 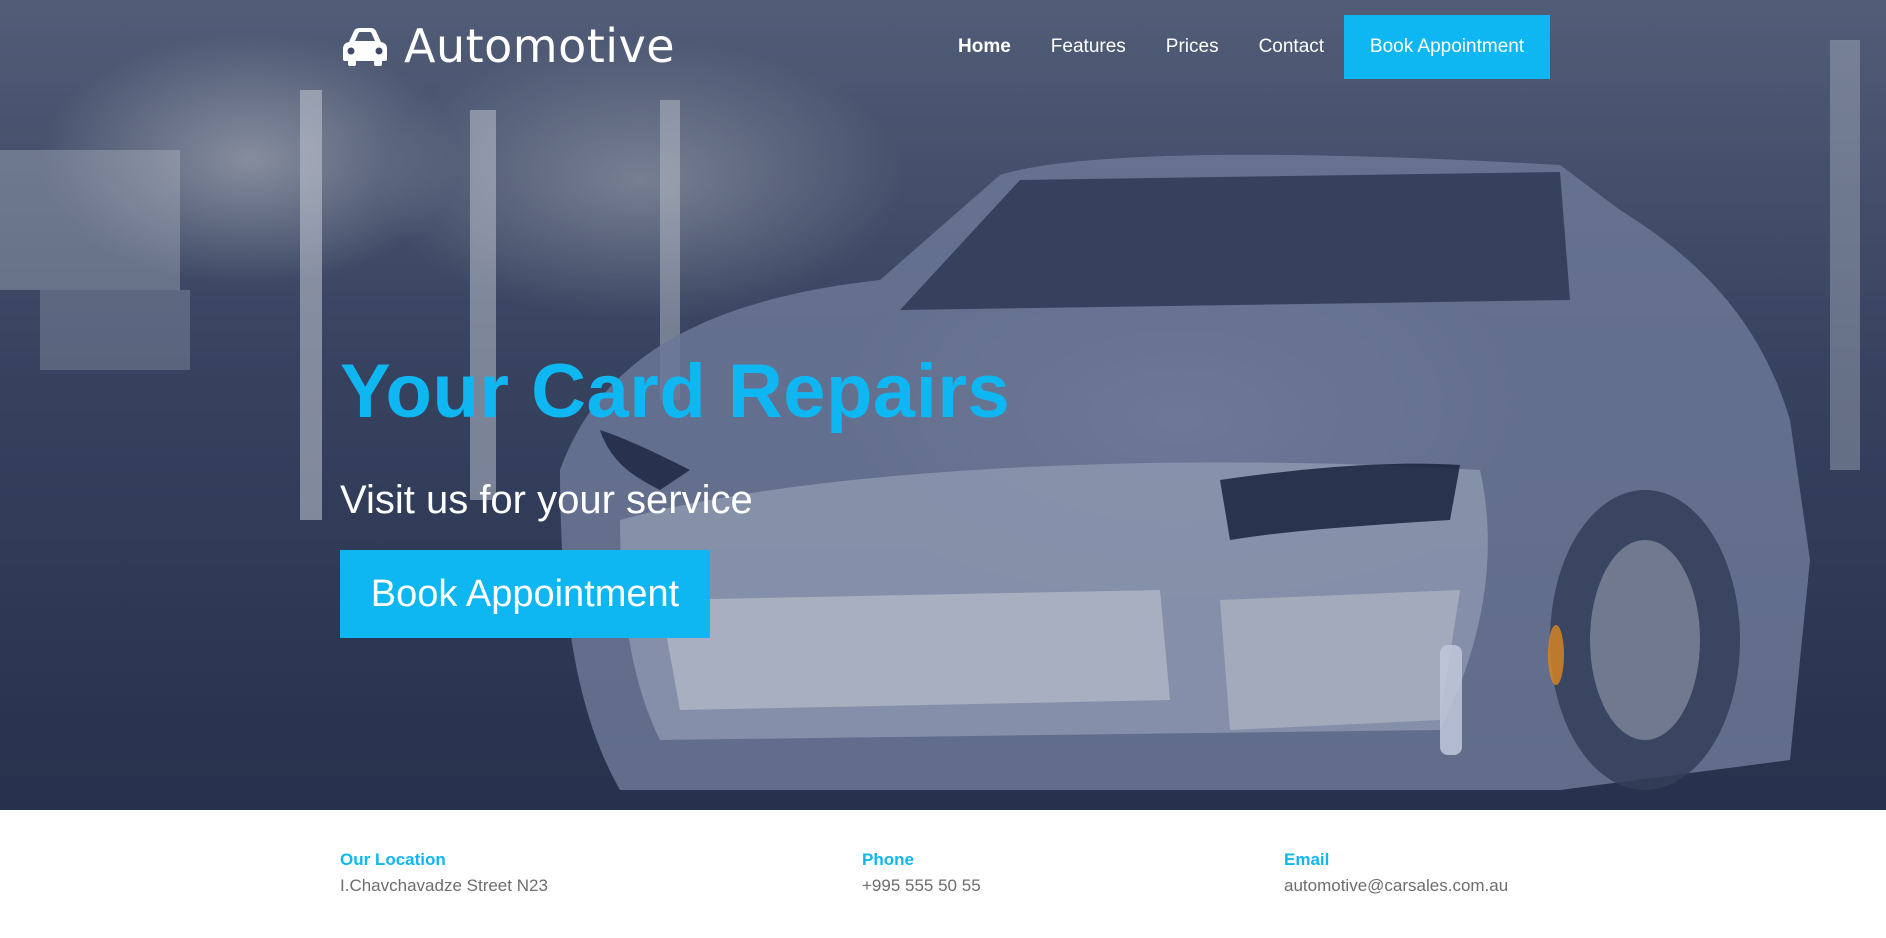 What do you see at coordinates (540, 46) in the screenshot?
I see `brand-name: Automotive` at bounding box center [540, 46].